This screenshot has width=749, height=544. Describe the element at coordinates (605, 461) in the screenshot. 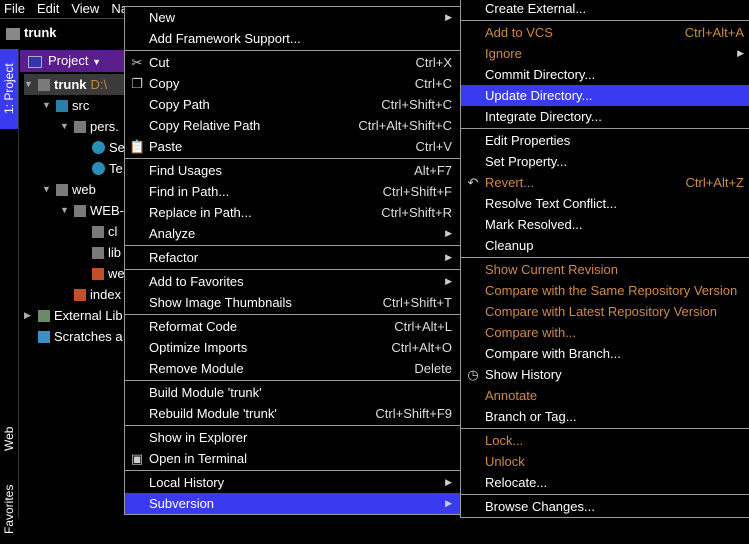

I see `menu-item-unlock: Unlock` at that location.